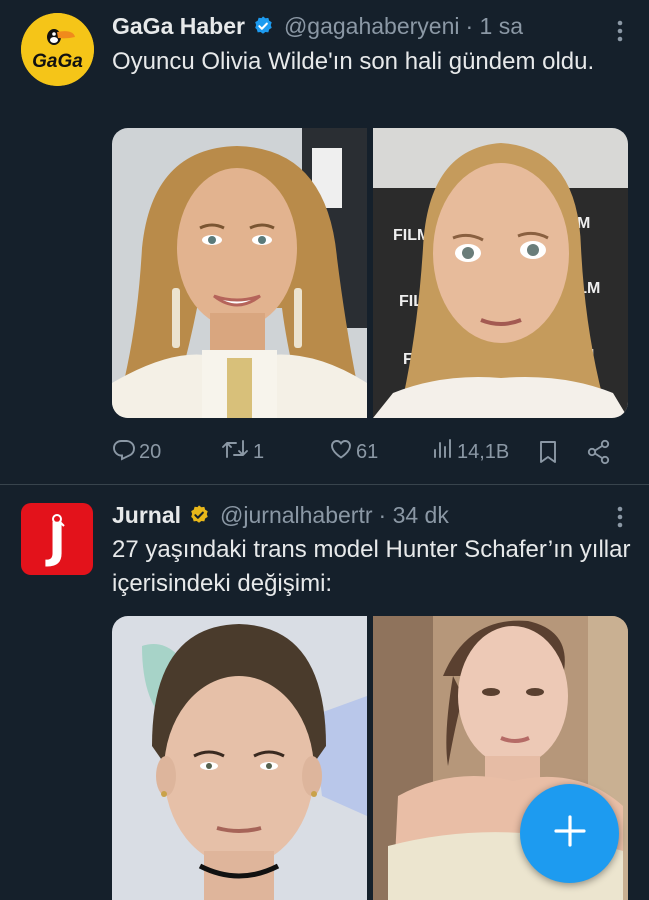  I want to click on retweet-button: 1, so click(242, 452).